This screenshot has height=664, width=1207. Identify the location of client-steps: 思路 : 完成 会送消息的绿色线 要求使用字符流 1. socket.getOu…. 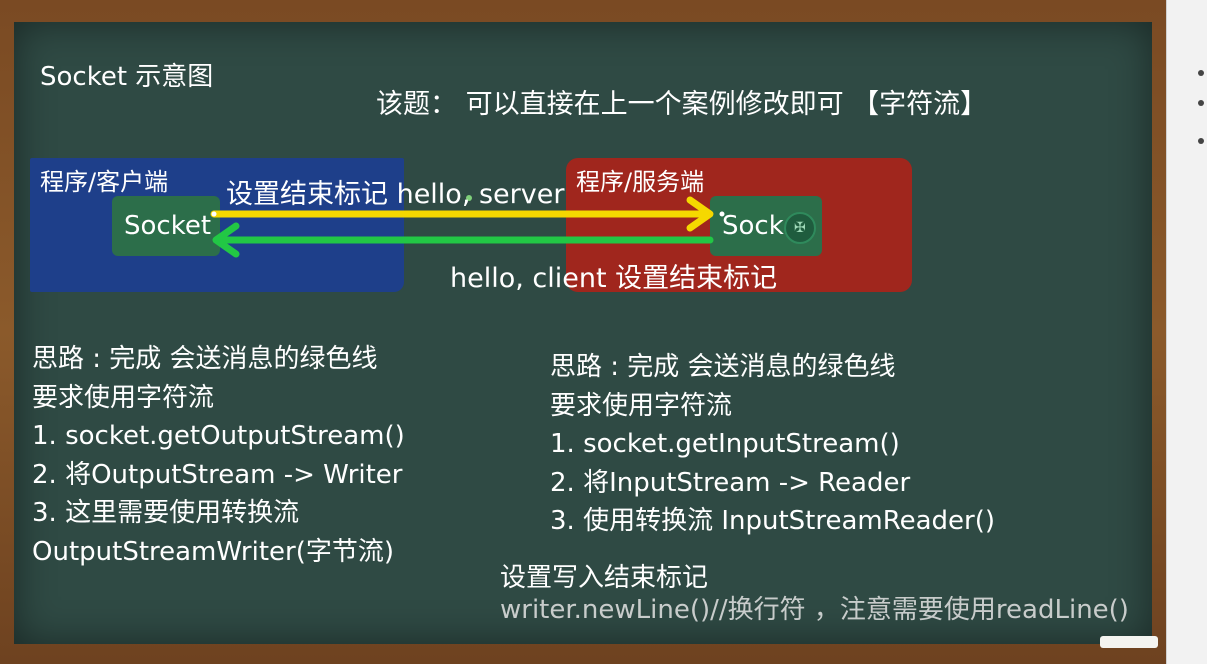
(218, 455).